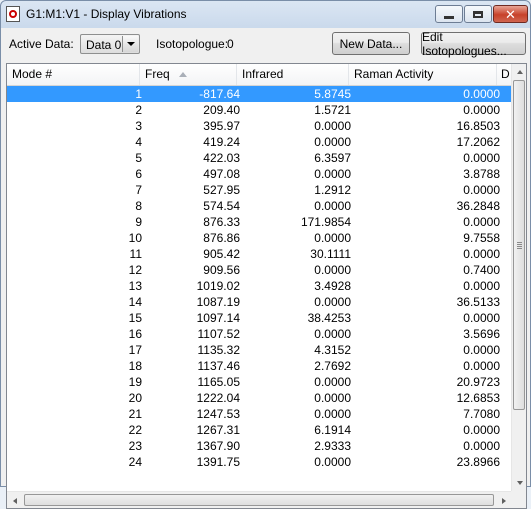 The width and height of the screenshot is (531, 509). Describe the element at coordinates (423, 74) in the screenshot. I see `column-header-raman-activity: Raman Activity` at that location.